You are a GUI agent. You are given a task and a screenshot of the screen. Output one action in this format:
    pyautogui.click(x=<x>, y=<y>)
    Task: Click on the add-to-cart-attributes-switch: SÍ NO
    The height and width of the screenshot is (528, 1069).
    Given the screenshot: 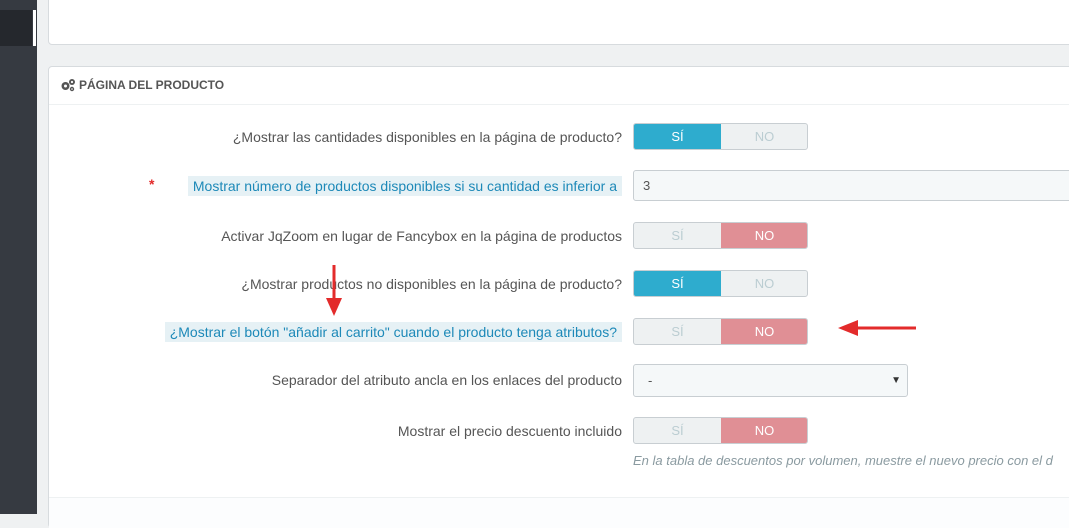 What is the action you would take?
    pyautogui.click(x=720, y=331)
    